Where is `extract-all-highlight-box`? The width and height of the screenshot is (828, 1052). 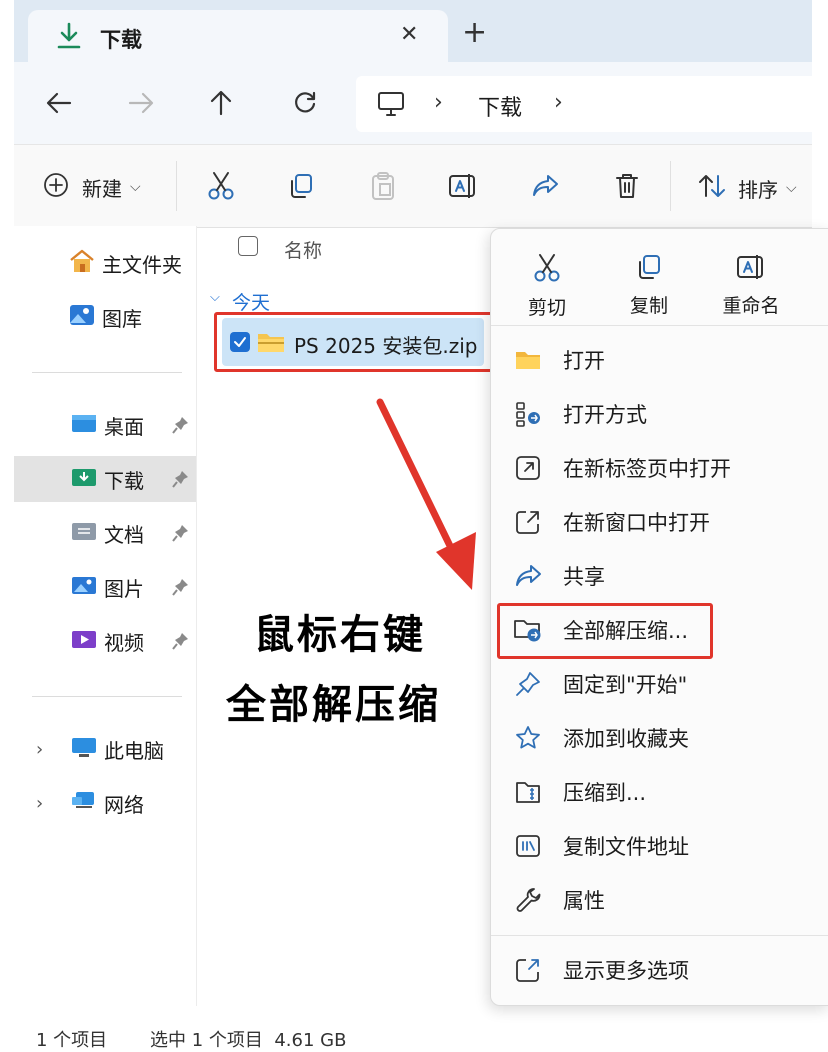 extract-all-highlight-box is located at coordinates (605, 631).